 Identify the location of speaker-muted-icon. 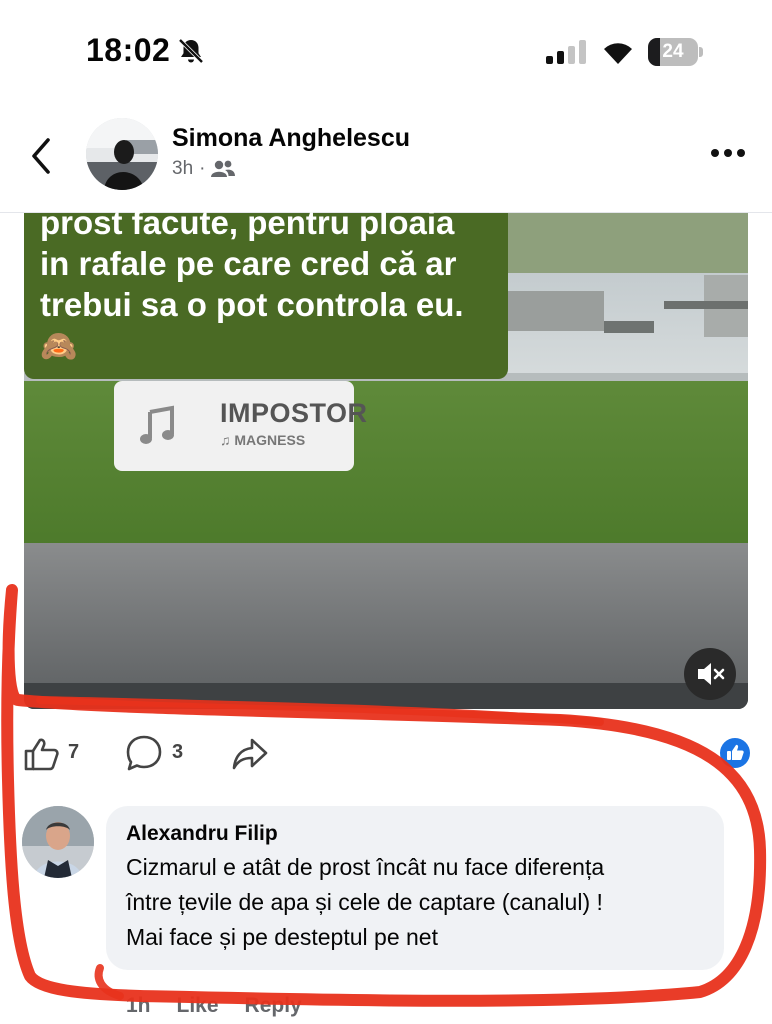
(711, 674).